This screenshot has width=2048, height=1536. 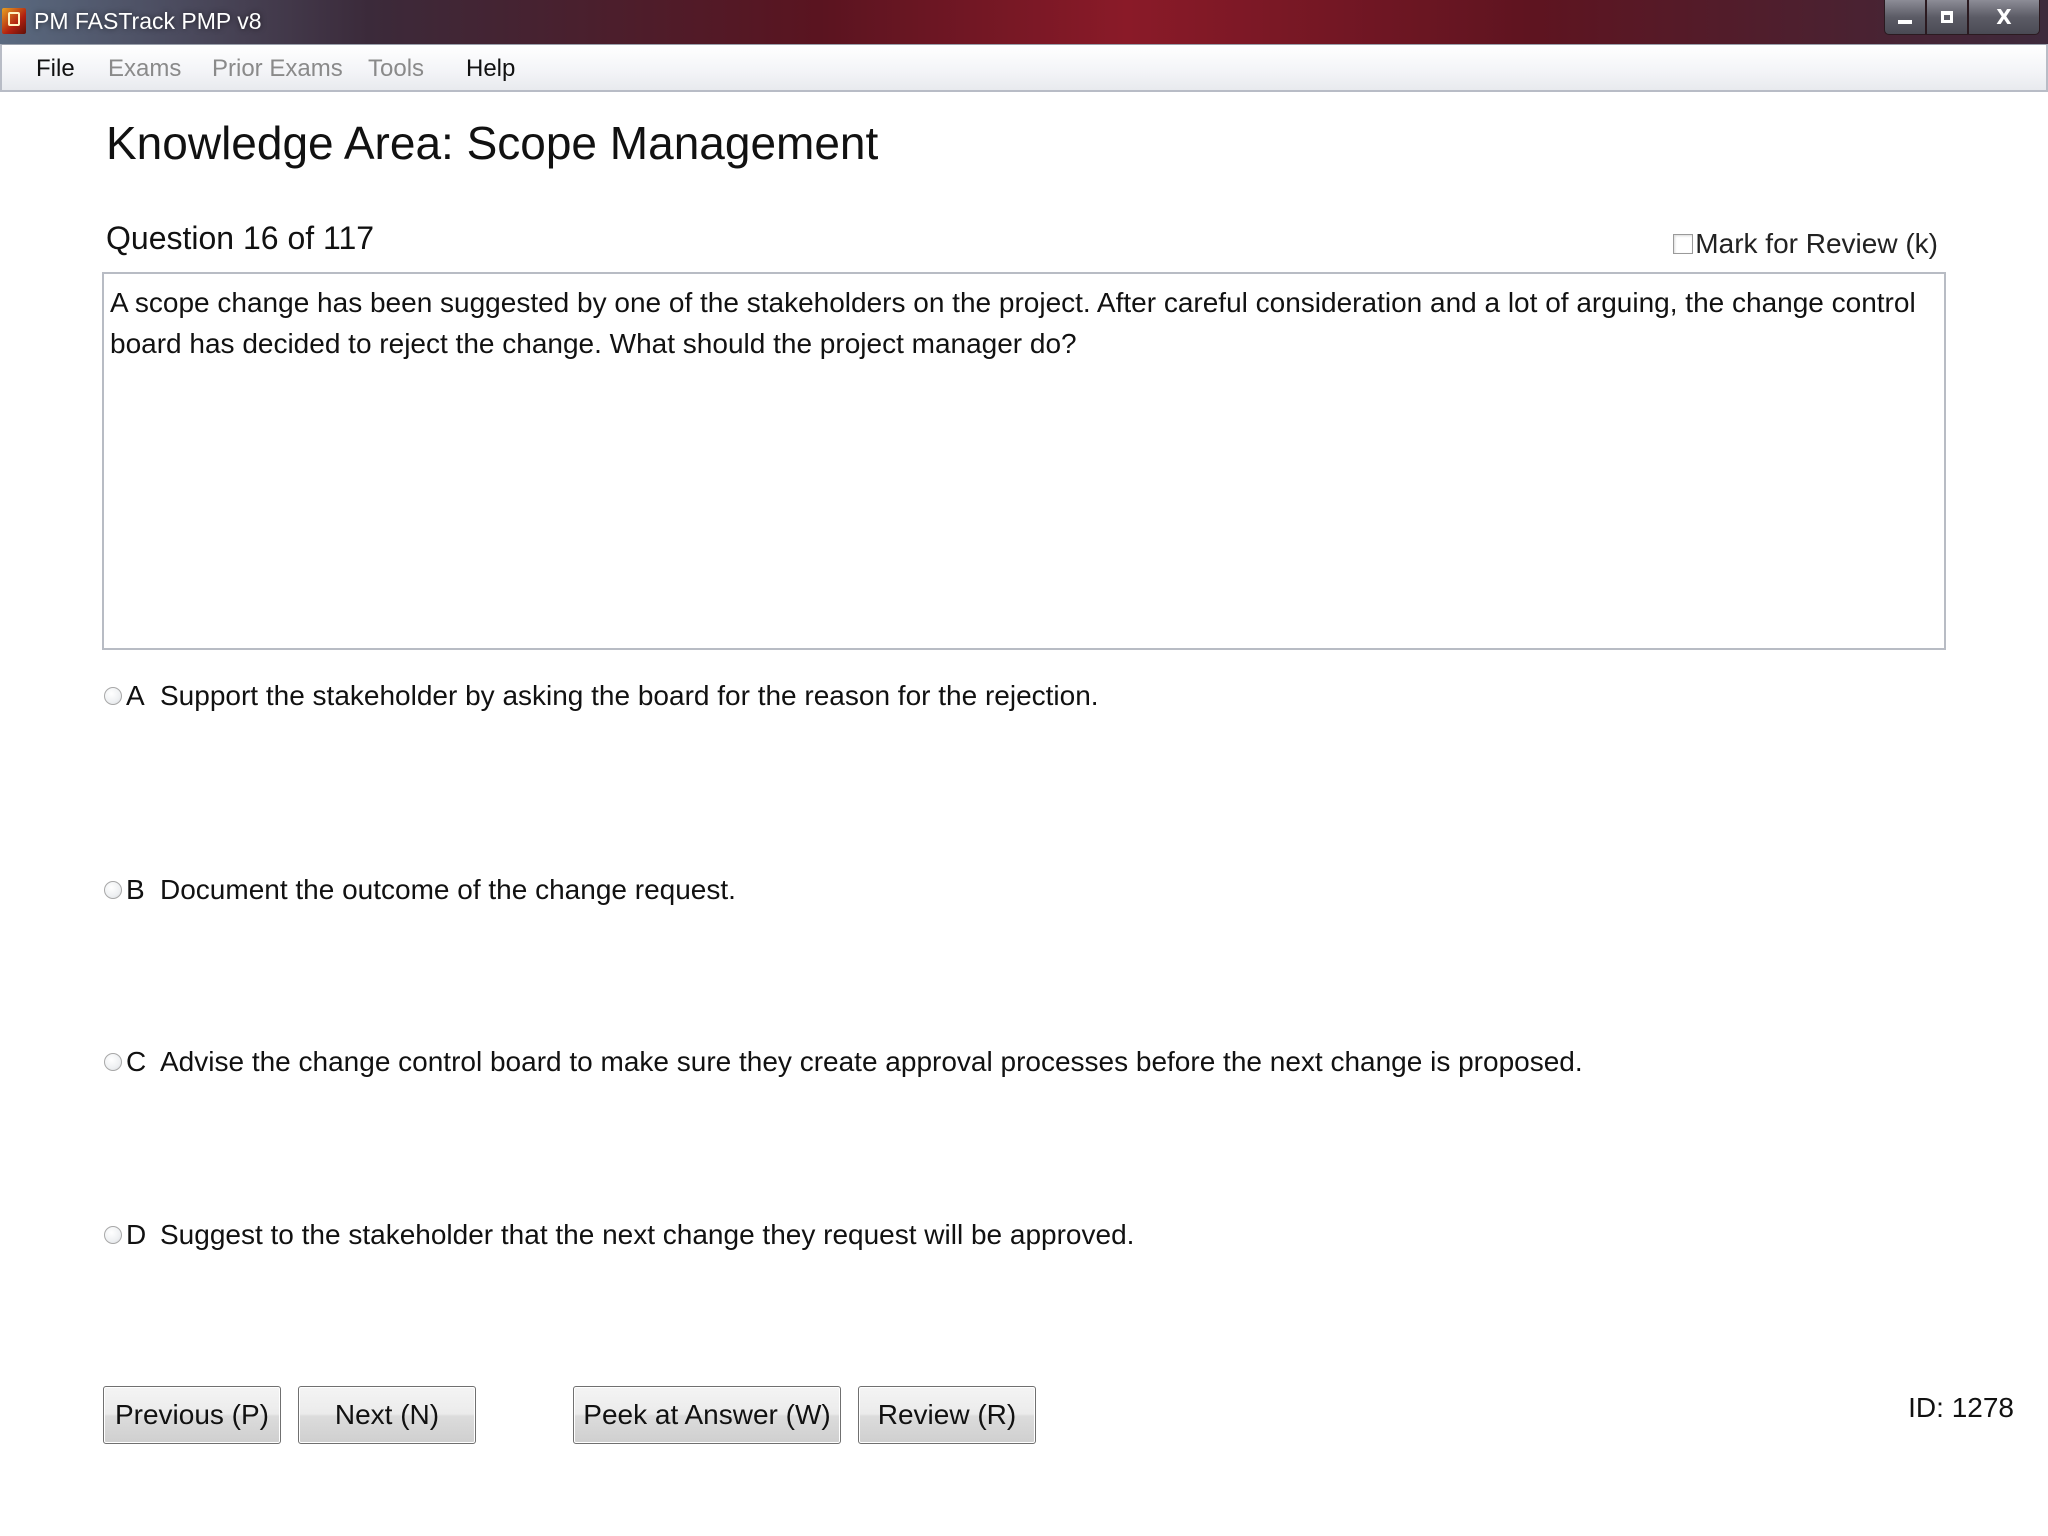 I want to click on minimize-icon, so click(x=1905, y=22).